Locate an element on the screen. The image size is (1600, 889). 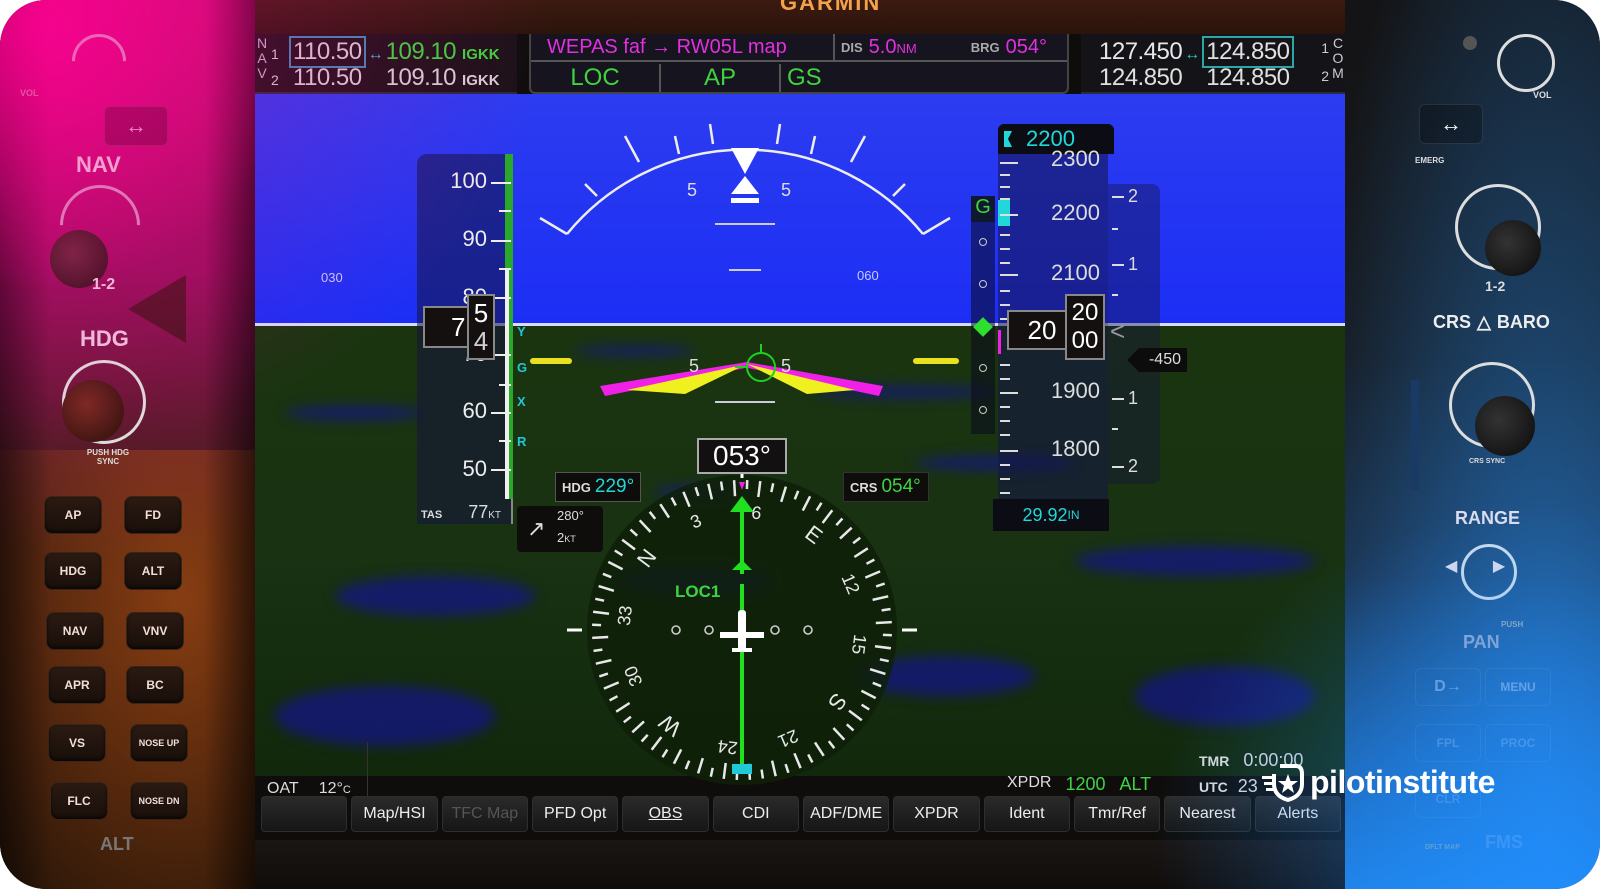
compass-label: 33 is located at coordinates (625, 615).